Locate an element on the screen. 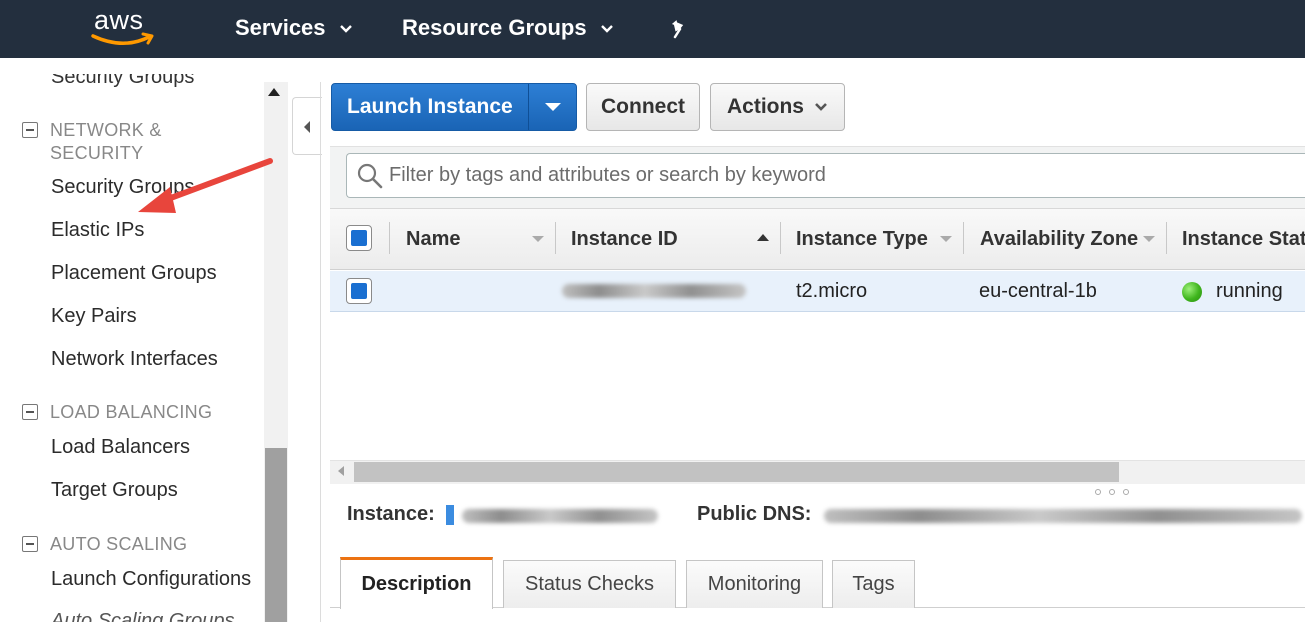  tab-monitoring: Monitoring is located at coordinates (754, 584).